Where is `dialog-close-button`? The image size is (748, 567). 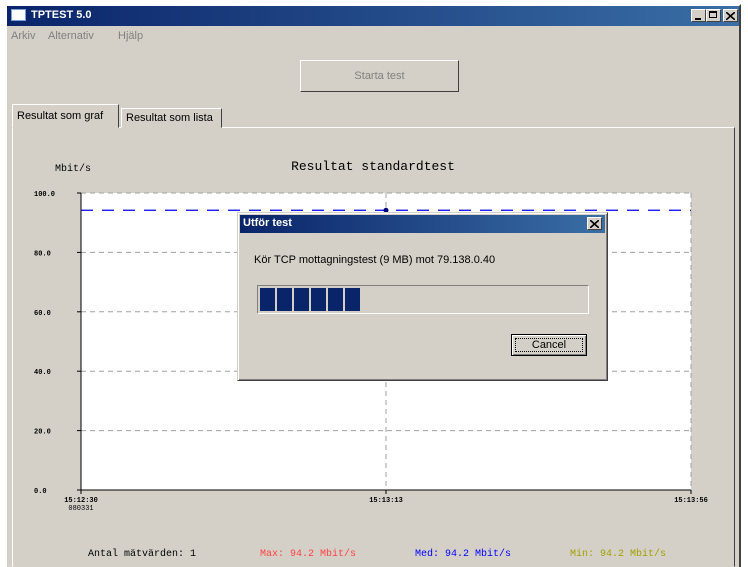
dialog-close-button is located at coordinates (594, 223).